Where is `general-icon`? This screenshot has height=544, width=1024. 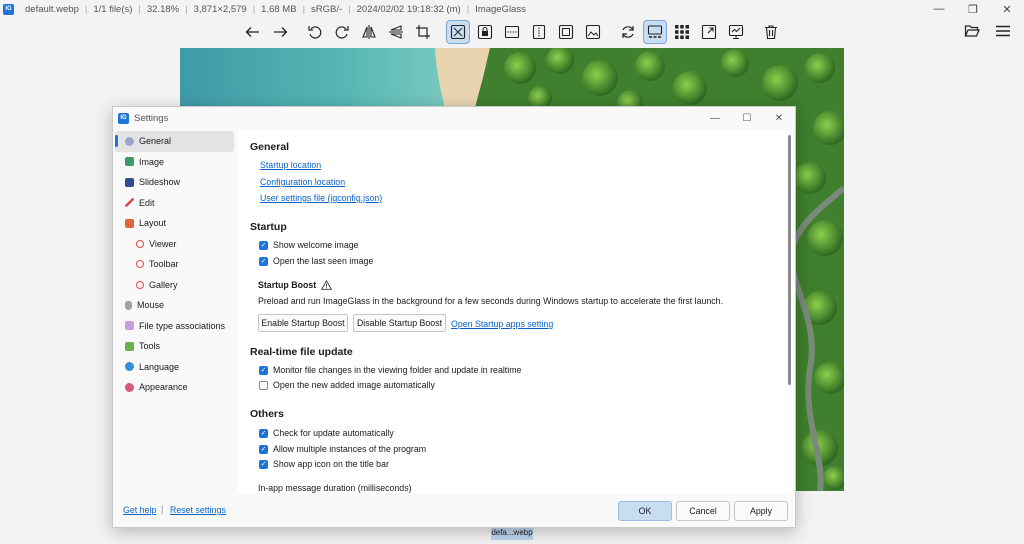
general-icon is located at coordinates (129, 141).